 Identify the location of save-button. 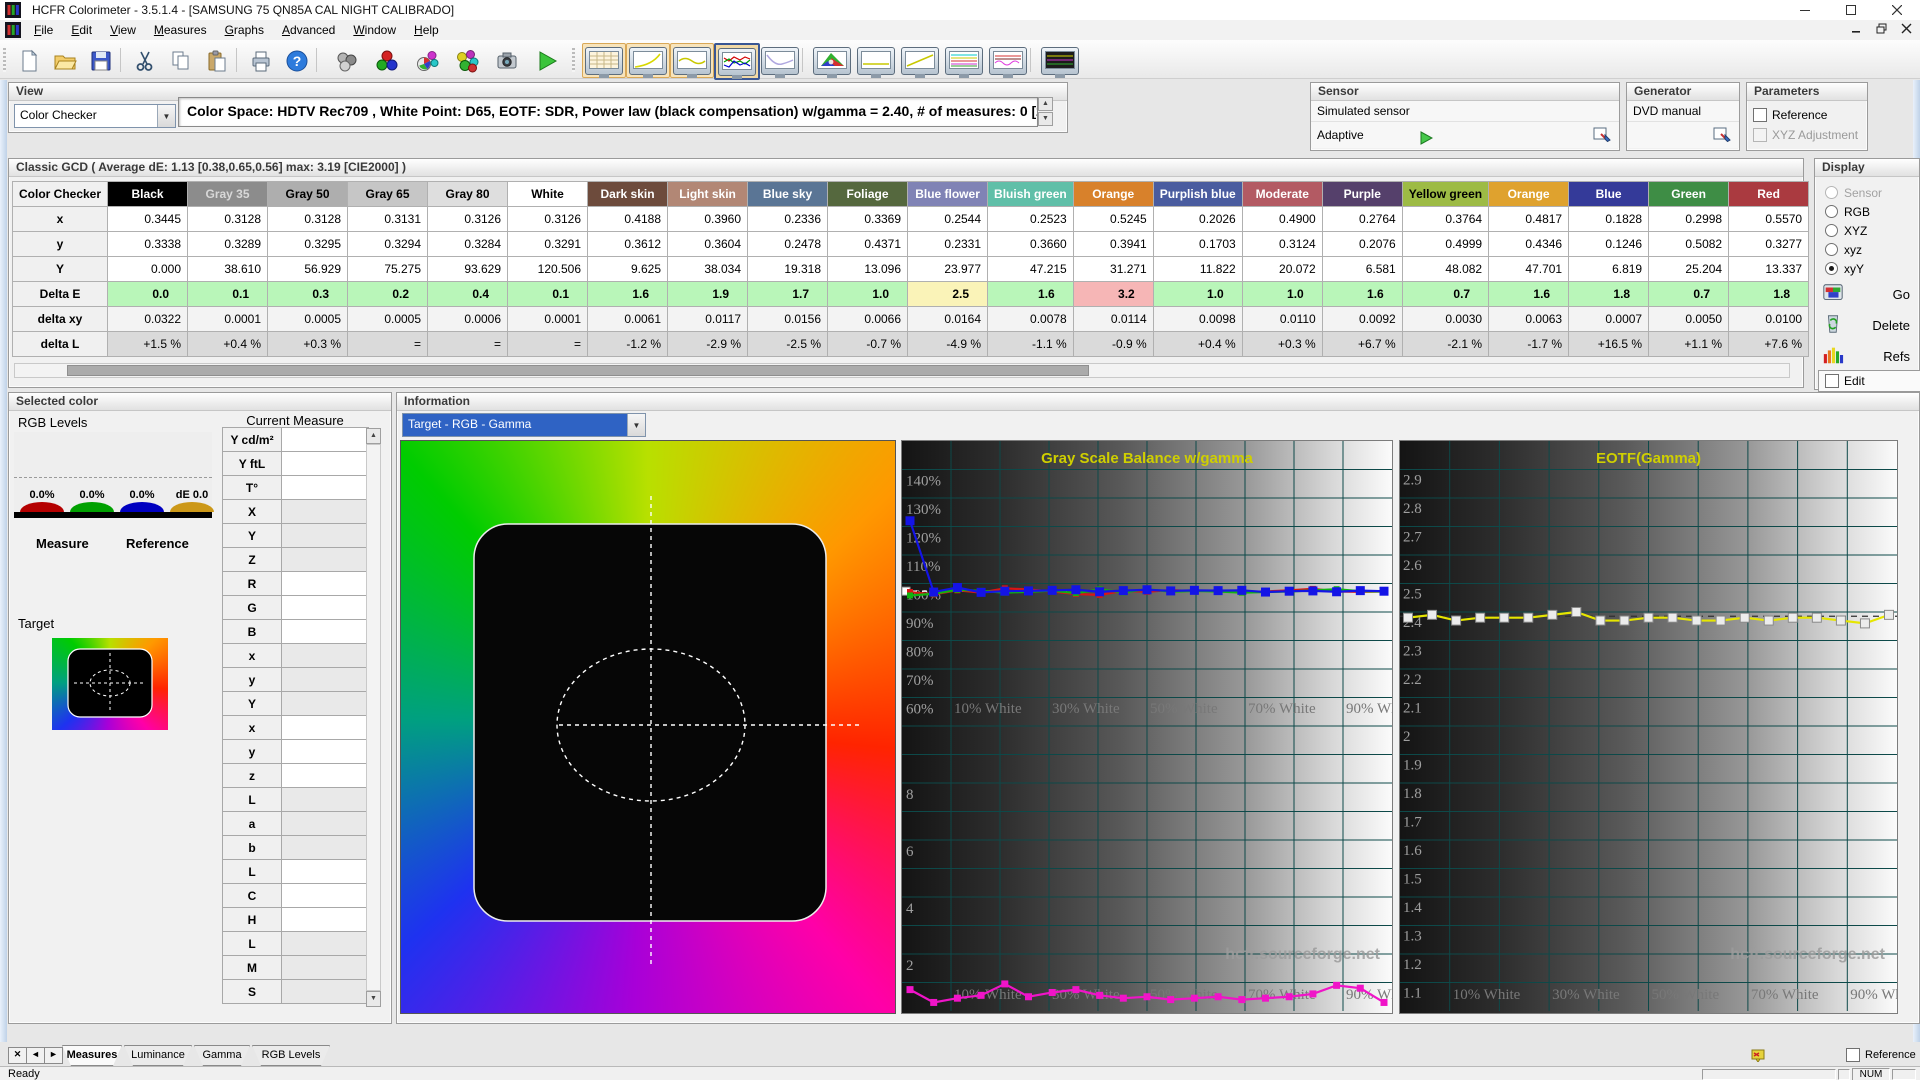
(101, 61).